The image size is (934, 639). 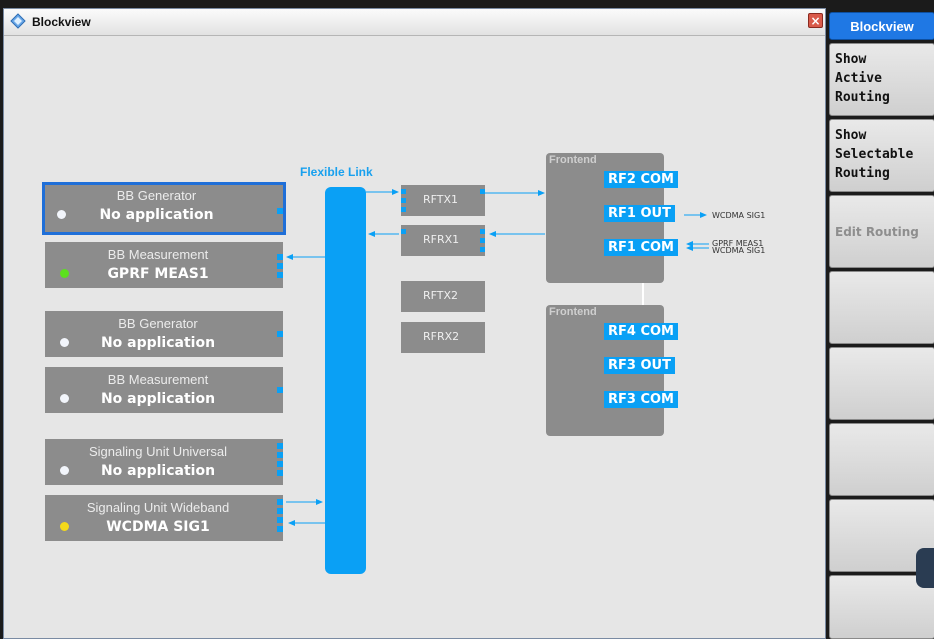 What do you see at coordinates (345, 380) in the screenshot?
I see `flexible-link-bar` at bounding box center [345, 380].